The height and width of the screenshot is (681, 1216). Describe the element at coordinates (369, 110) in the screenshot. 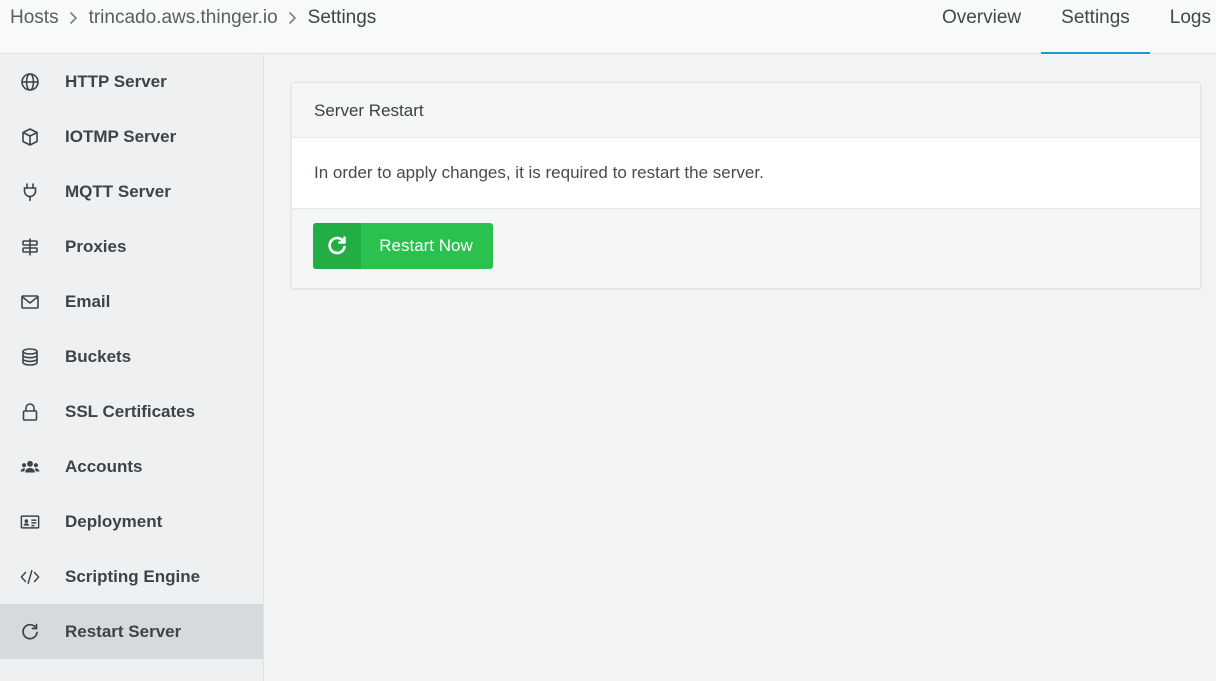

I see `card-title: Server Restart` at that location.